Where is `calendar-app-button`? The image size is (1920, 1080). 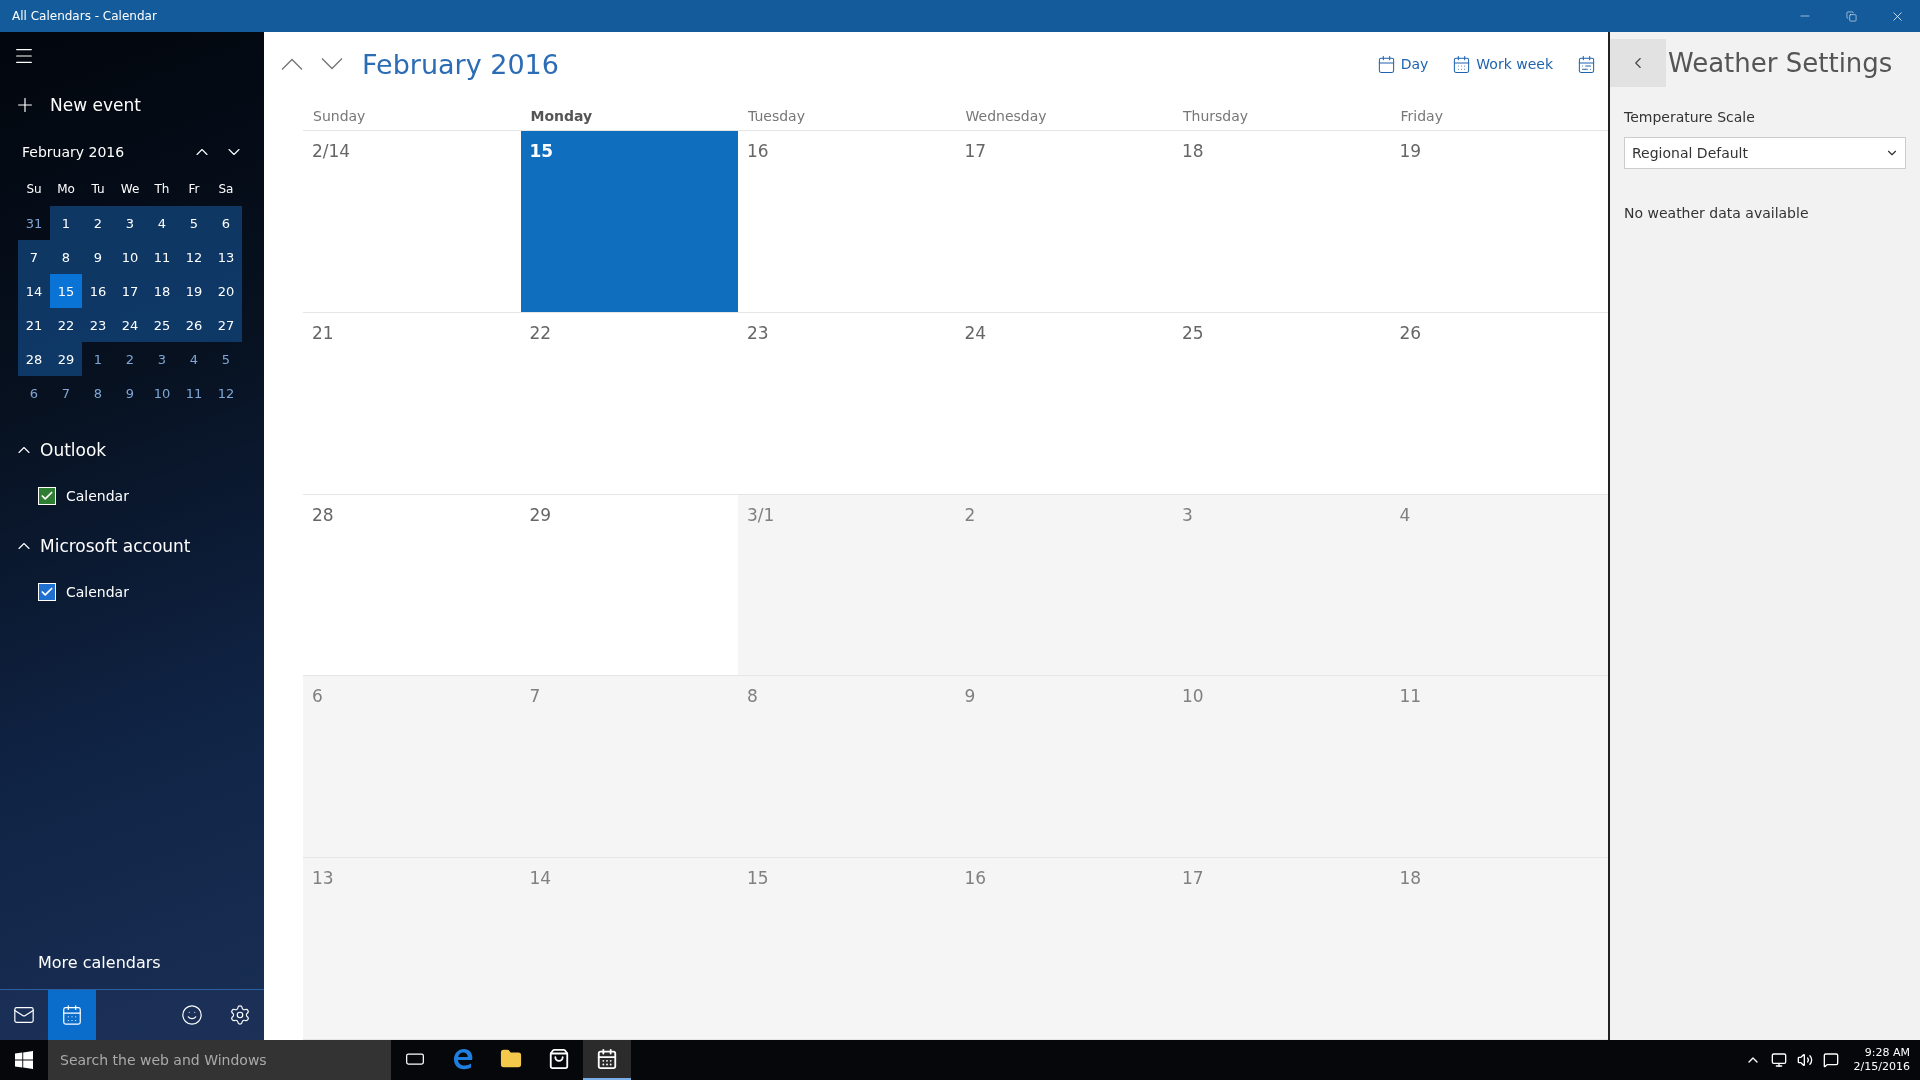
calendar-app-button is located at coordinates (607, 1060).